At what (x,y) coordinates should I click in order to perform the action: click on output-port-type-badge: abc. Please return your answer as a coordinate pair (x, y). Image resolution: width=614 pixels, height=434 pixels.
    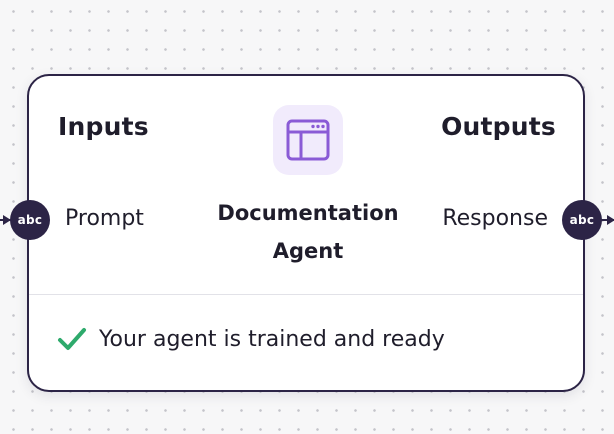
    Looking at the image, I should click on (582, 220).